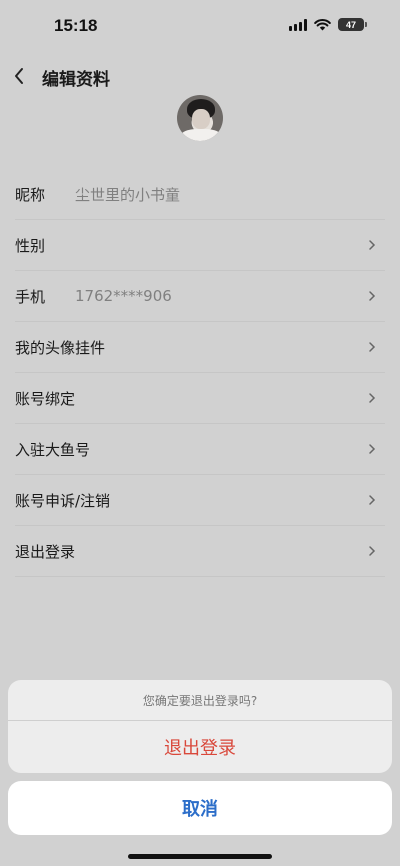 This screenshot has width=400, height=866. What do you see at coordinates (298, 24) in the screenshot?
I see `signal-icon` at bounding box center [298, 24].